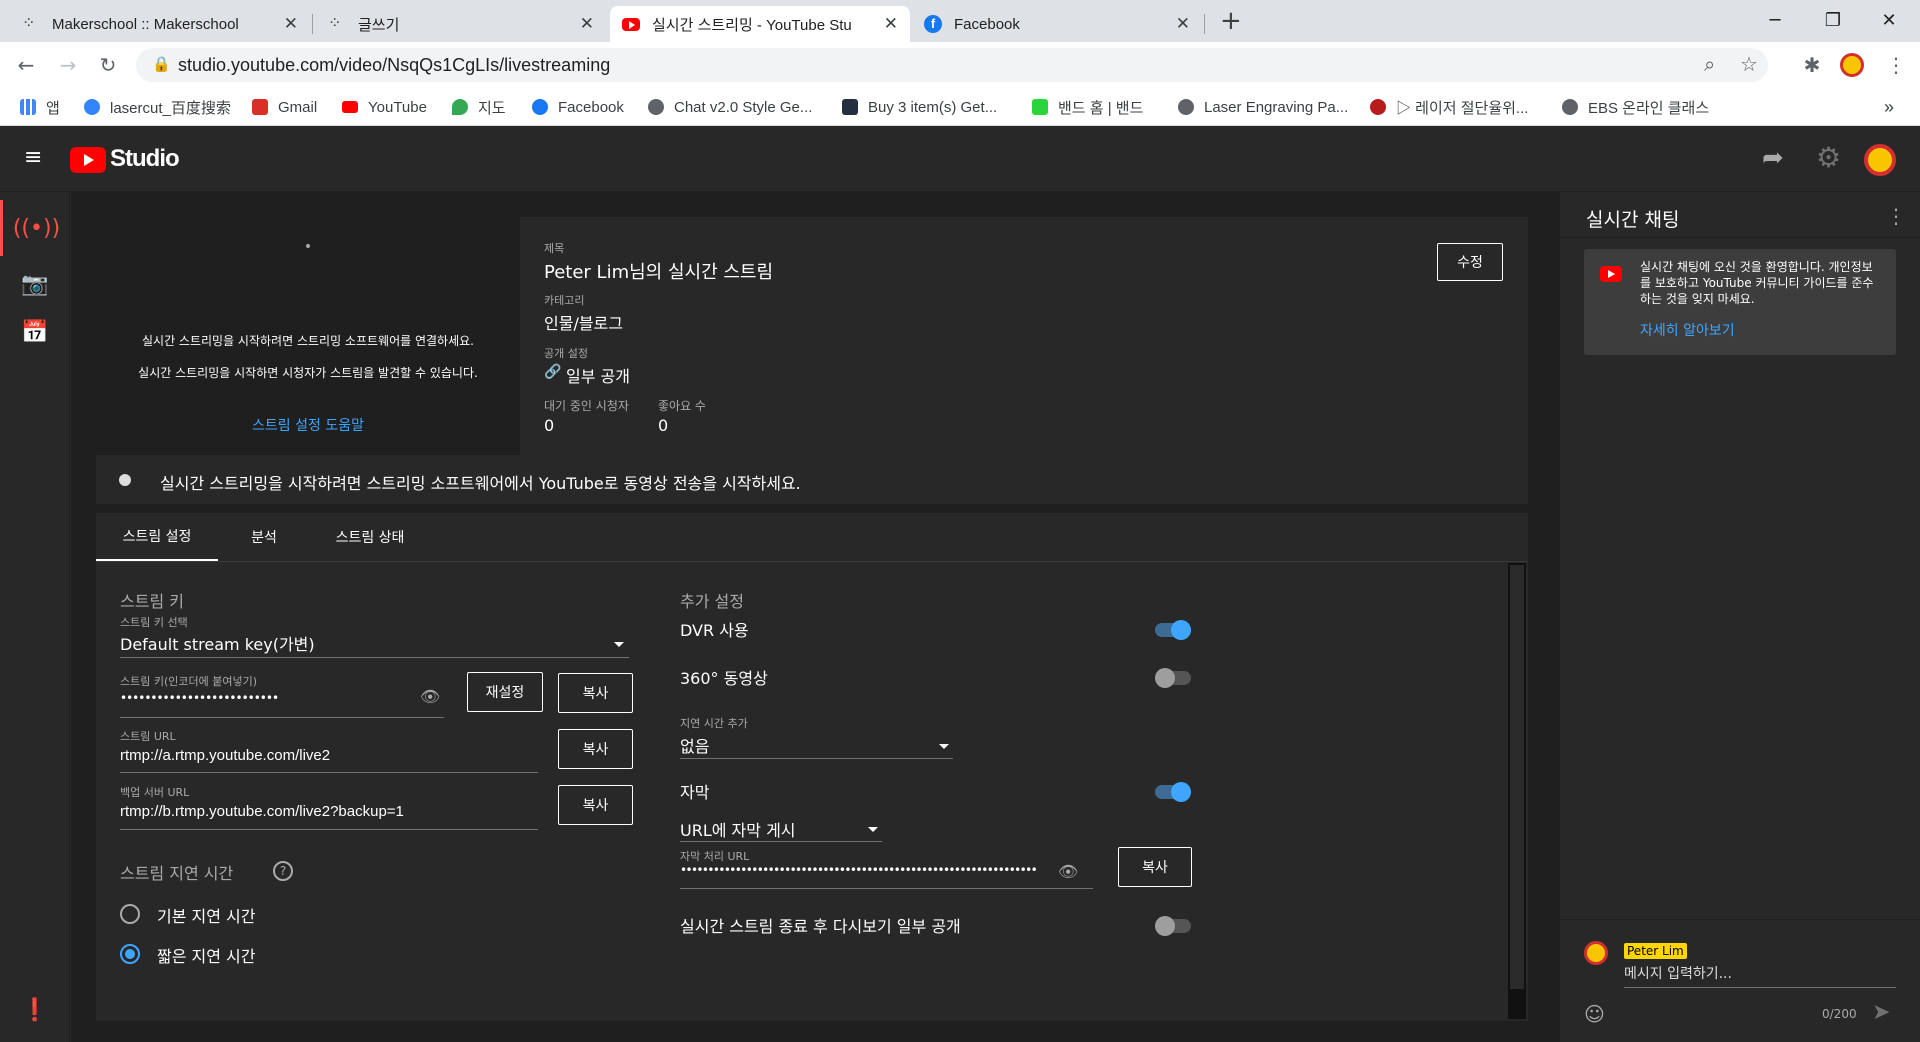  Describe the element at coordinates (1173, 792) in the screenshot. I see `captions-toggle` at that location.